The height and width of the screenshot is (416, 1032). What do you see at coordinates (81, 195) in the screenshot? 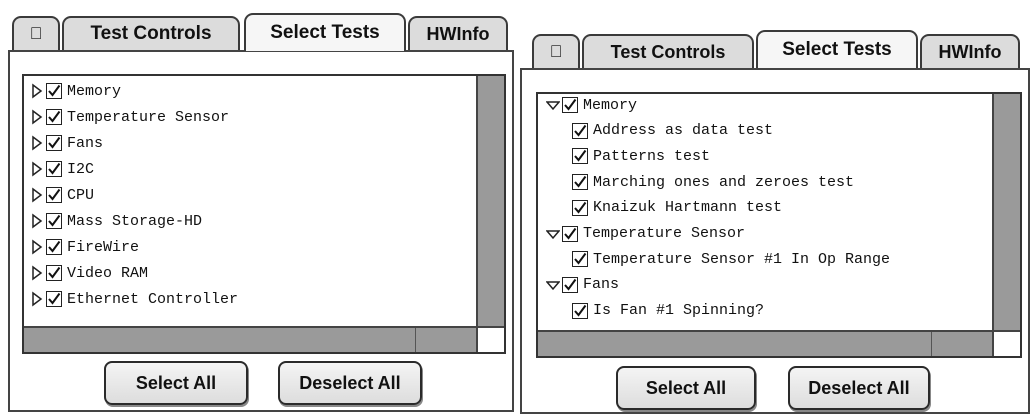
I see `item-label: CPU` at bounding box center [81, 195].